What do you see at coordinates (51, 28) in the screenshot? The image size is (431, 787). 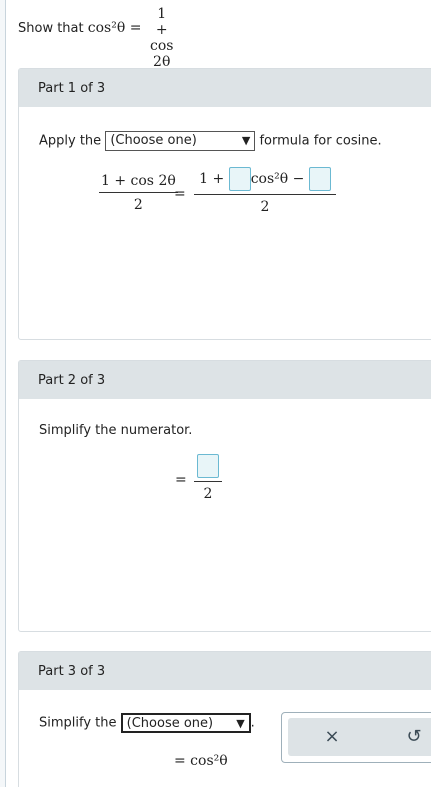 I see `prompt-text: Show that` at bounding box center [51, 28].